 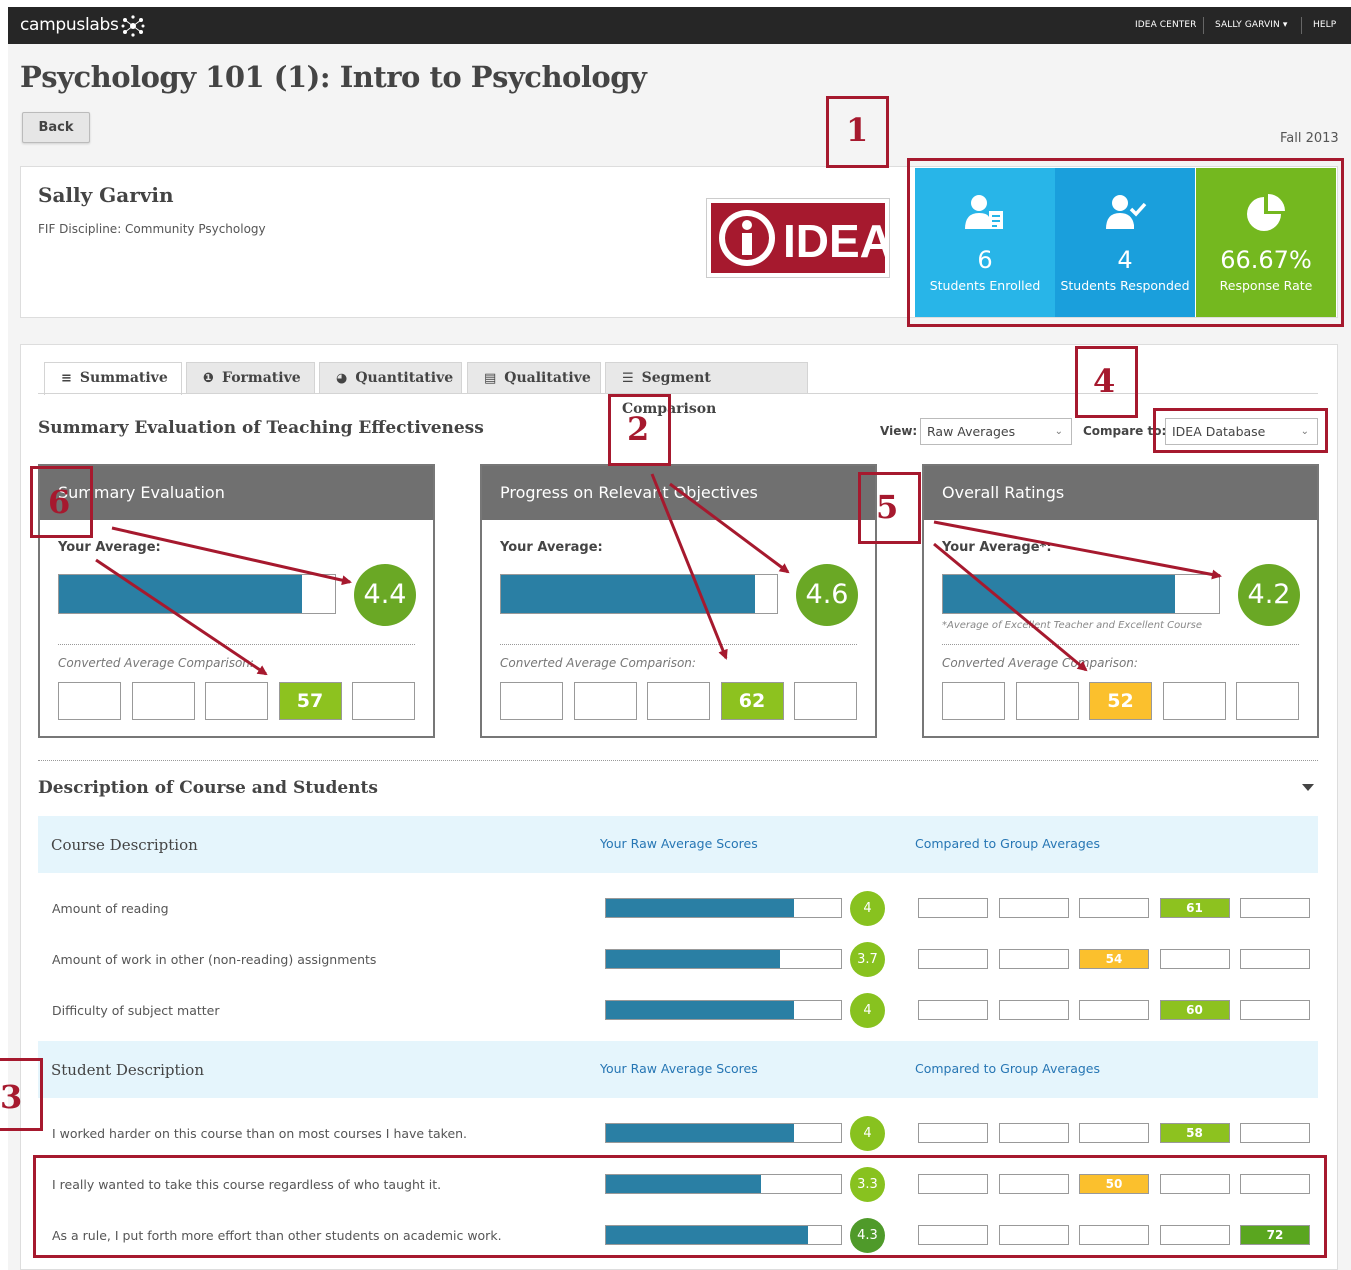 What do you see at coordinates (1120, 701) in the screenshot?
I see `converted-score-box: 52` at bounding box center [1120, 701].